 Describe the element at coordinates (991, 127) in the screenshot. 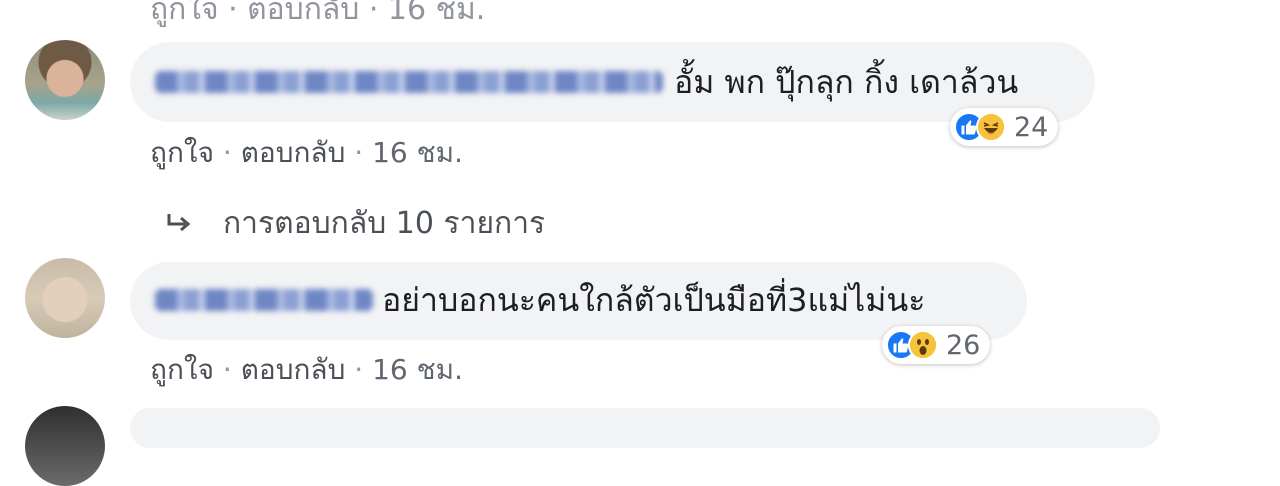

I see `haha-icon` at that location.